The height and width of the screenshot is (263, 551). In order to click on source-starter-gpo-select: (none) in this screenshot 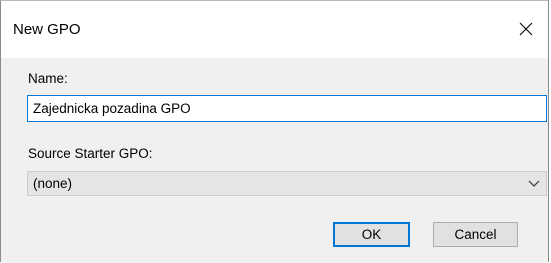, I will do `click(287, 183)`.